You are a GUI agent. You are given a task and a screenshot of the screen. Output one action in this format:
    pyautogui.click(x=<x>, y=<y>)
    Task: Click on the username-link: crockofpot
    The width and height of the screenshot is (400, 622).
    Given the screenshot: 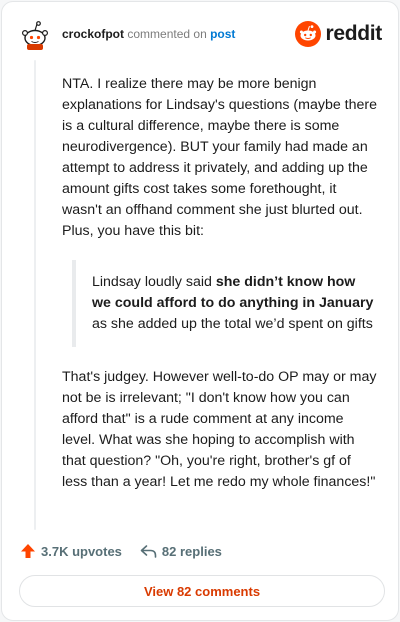 What is the action you would take?
    pyautogui.click(x=93, y=34)
    